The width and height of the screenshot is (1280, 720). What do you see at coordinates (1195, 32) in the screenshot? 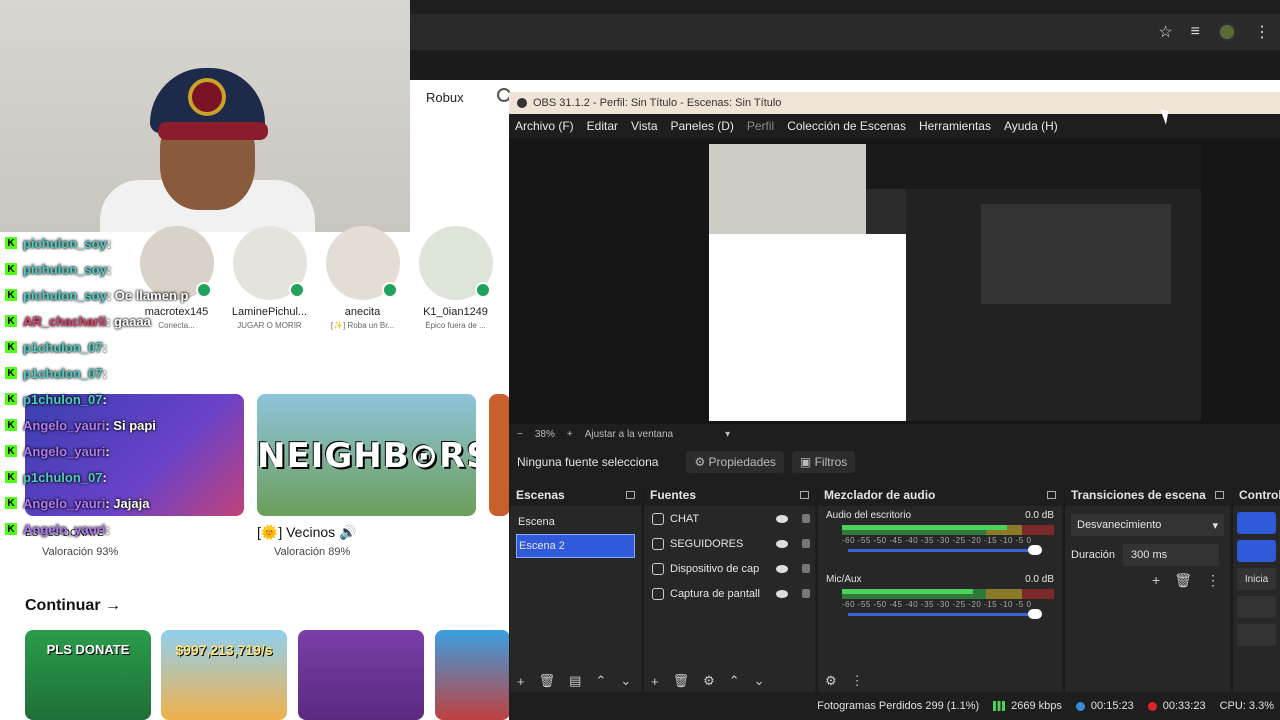
I see `media-icon: ≡` at bounding box center [1195, 32].